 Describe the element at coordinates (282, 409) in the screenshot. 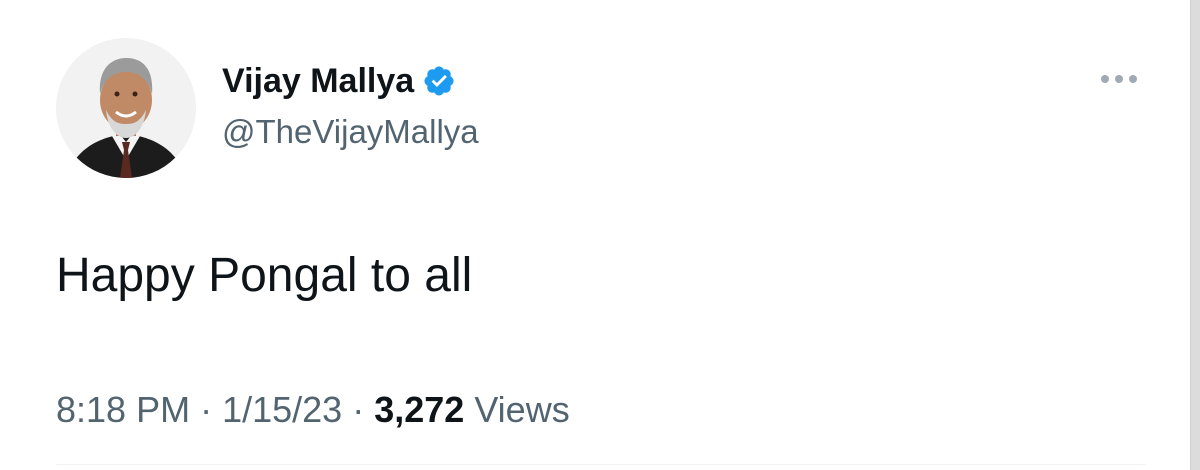

I see `tweet-date: 1/15/23` at that location.